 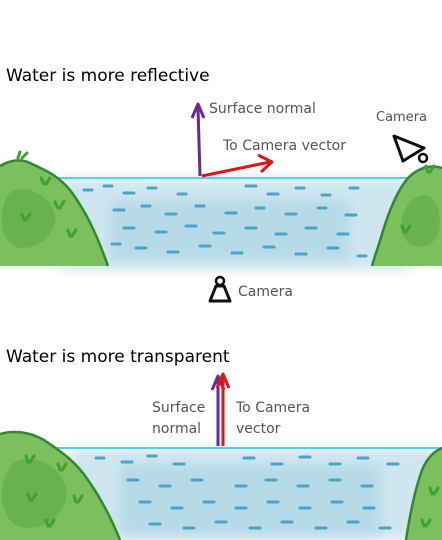 What do you see at coordinates (220, 289) in the screenshot?
I see `middle-camera-icon` at bounding box center [220, 289].